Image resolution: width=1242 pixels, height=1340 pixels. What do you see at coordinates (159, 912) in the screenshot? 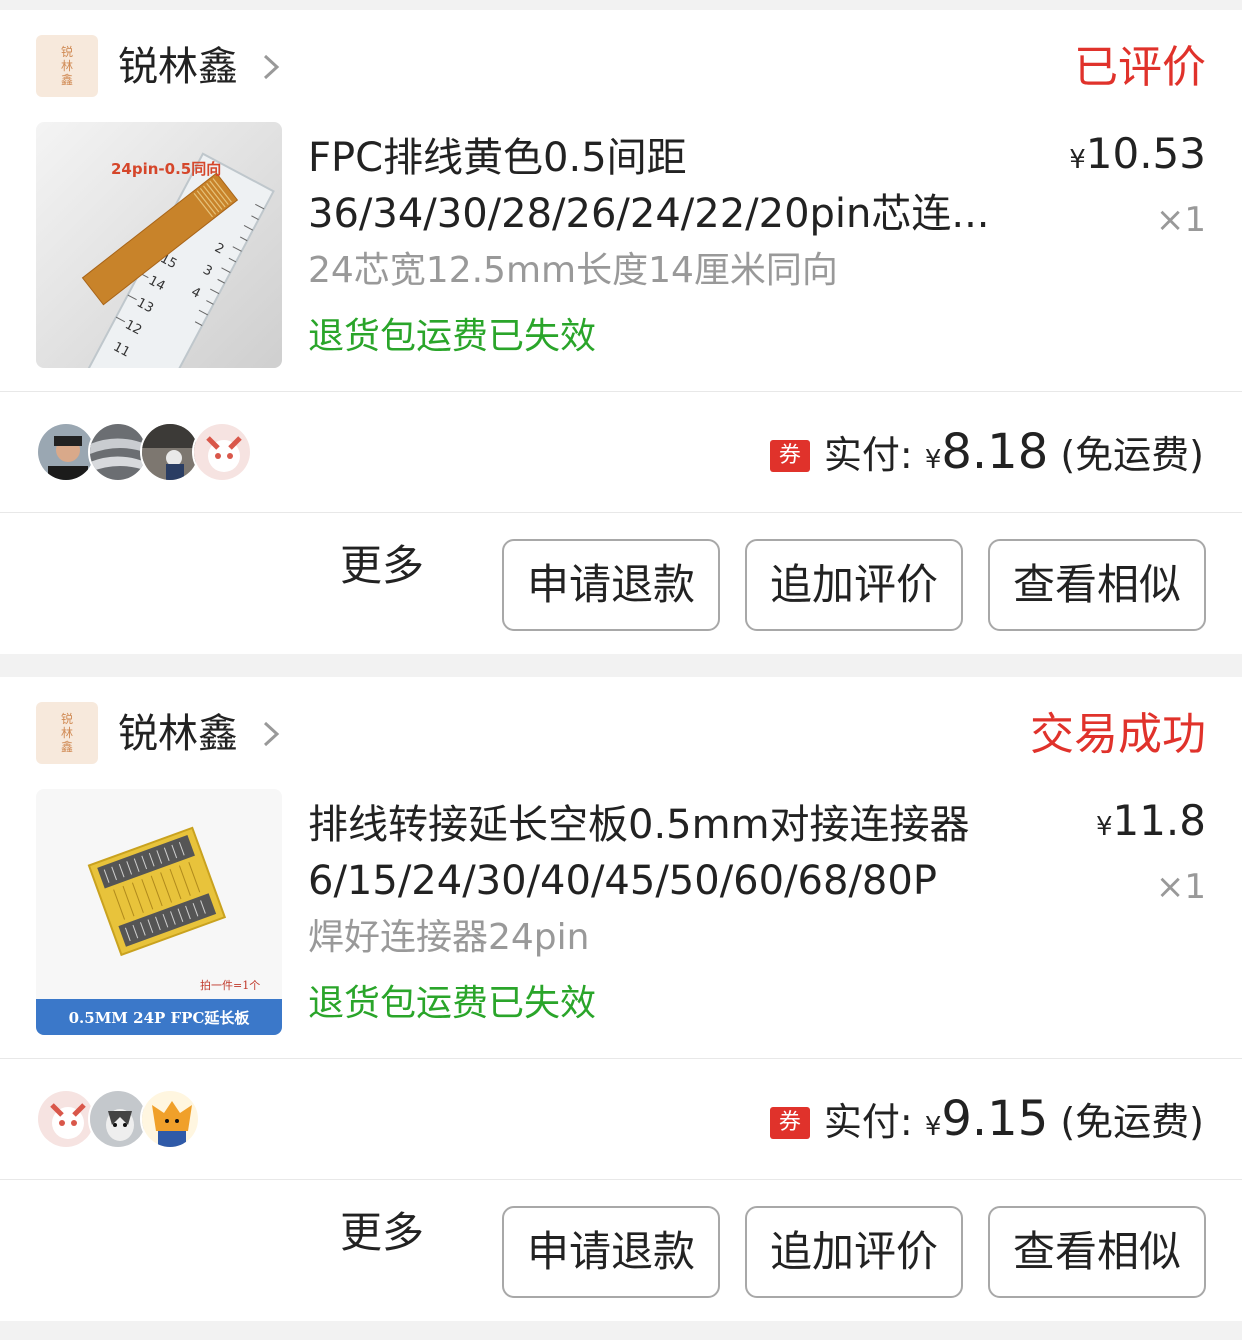
I see `product-image: 拍一件=1个 0.5MM 24P FPC延长板` at bounding box center [159, 912].